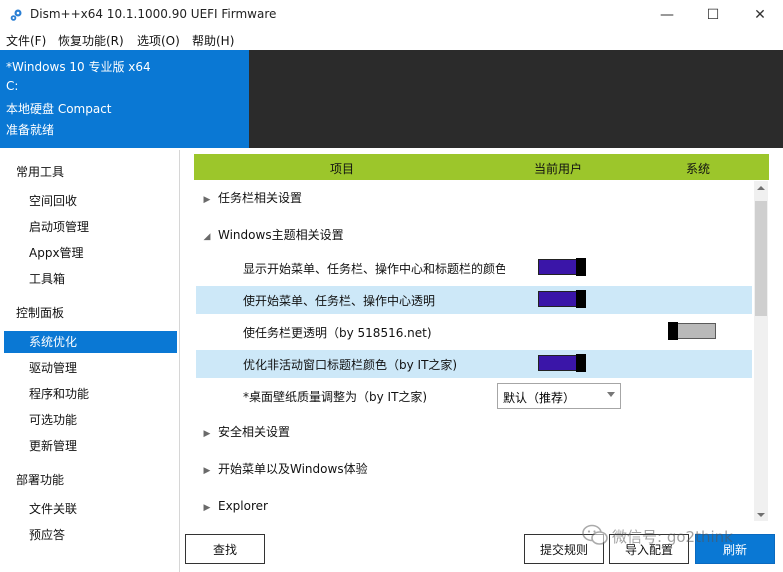  I want to click on column-header-system: 系统, so click(698, 168).